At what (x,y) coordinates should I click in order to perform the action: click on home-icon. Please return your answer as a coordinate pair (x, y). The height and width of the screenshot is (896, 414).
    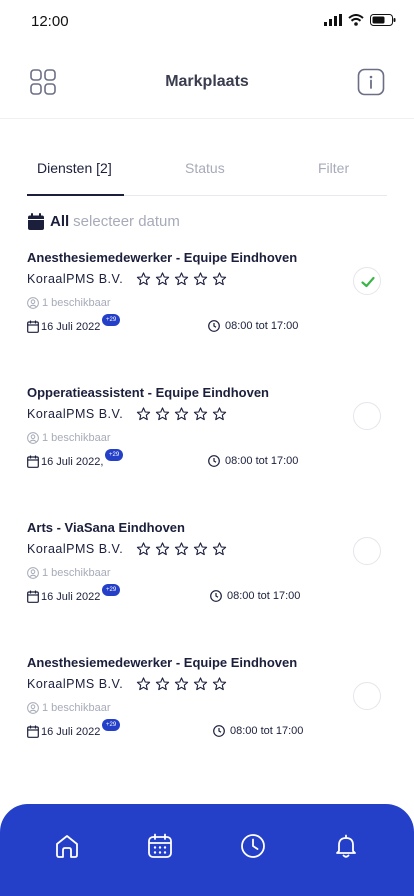
    Looking at the image, I should click on (67, 846).